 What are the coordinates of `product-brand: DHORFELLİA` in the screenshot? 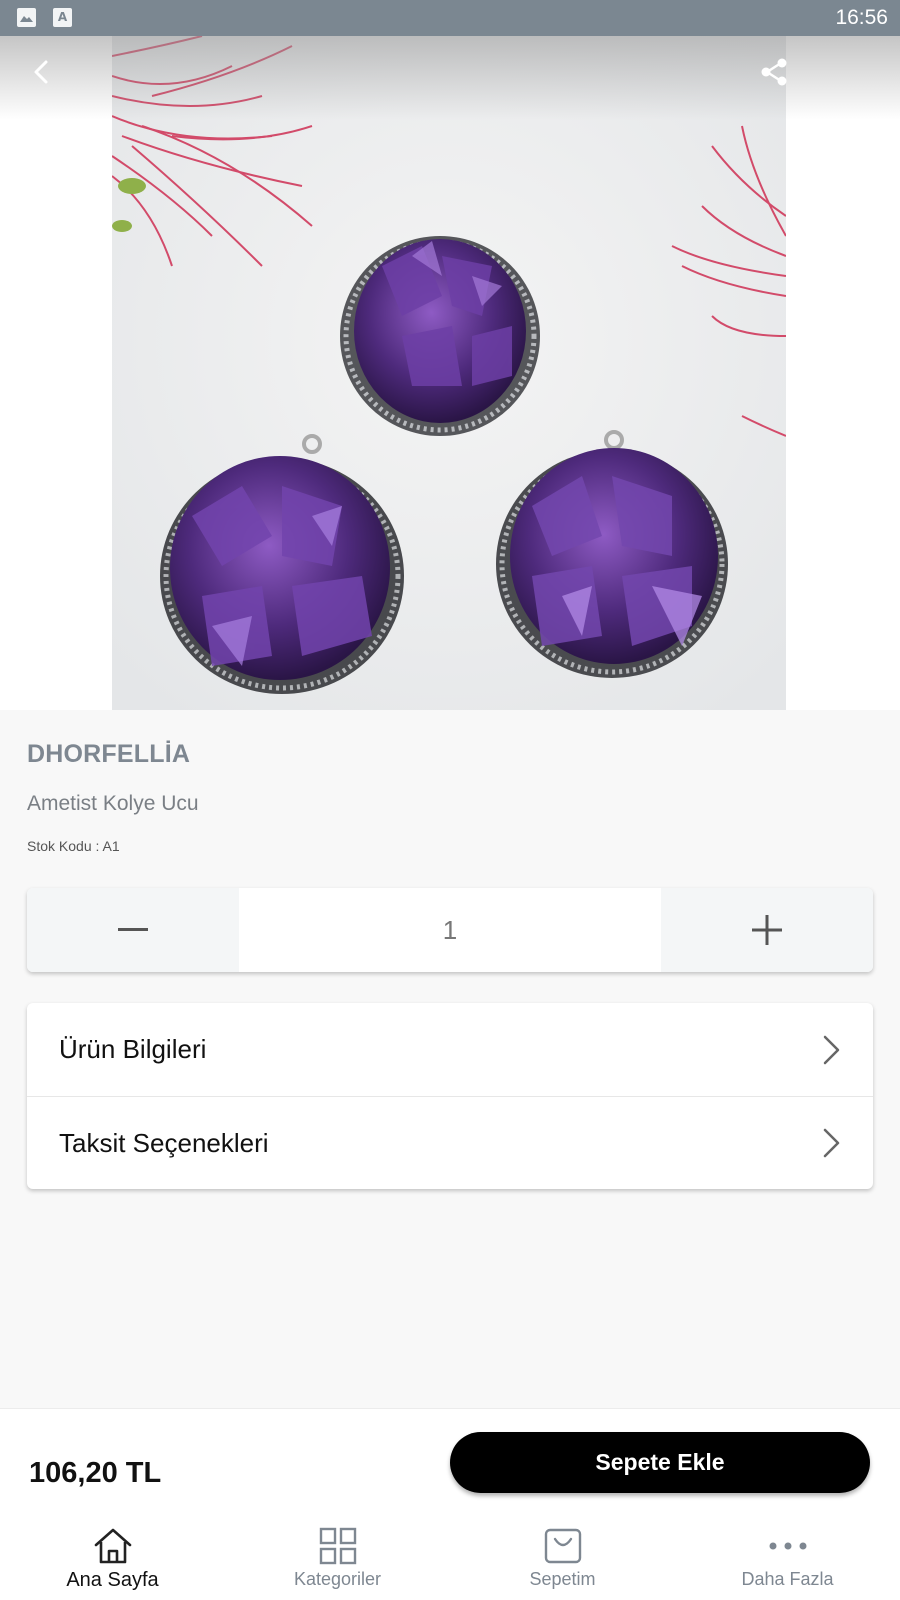 It's located at (109, 754).